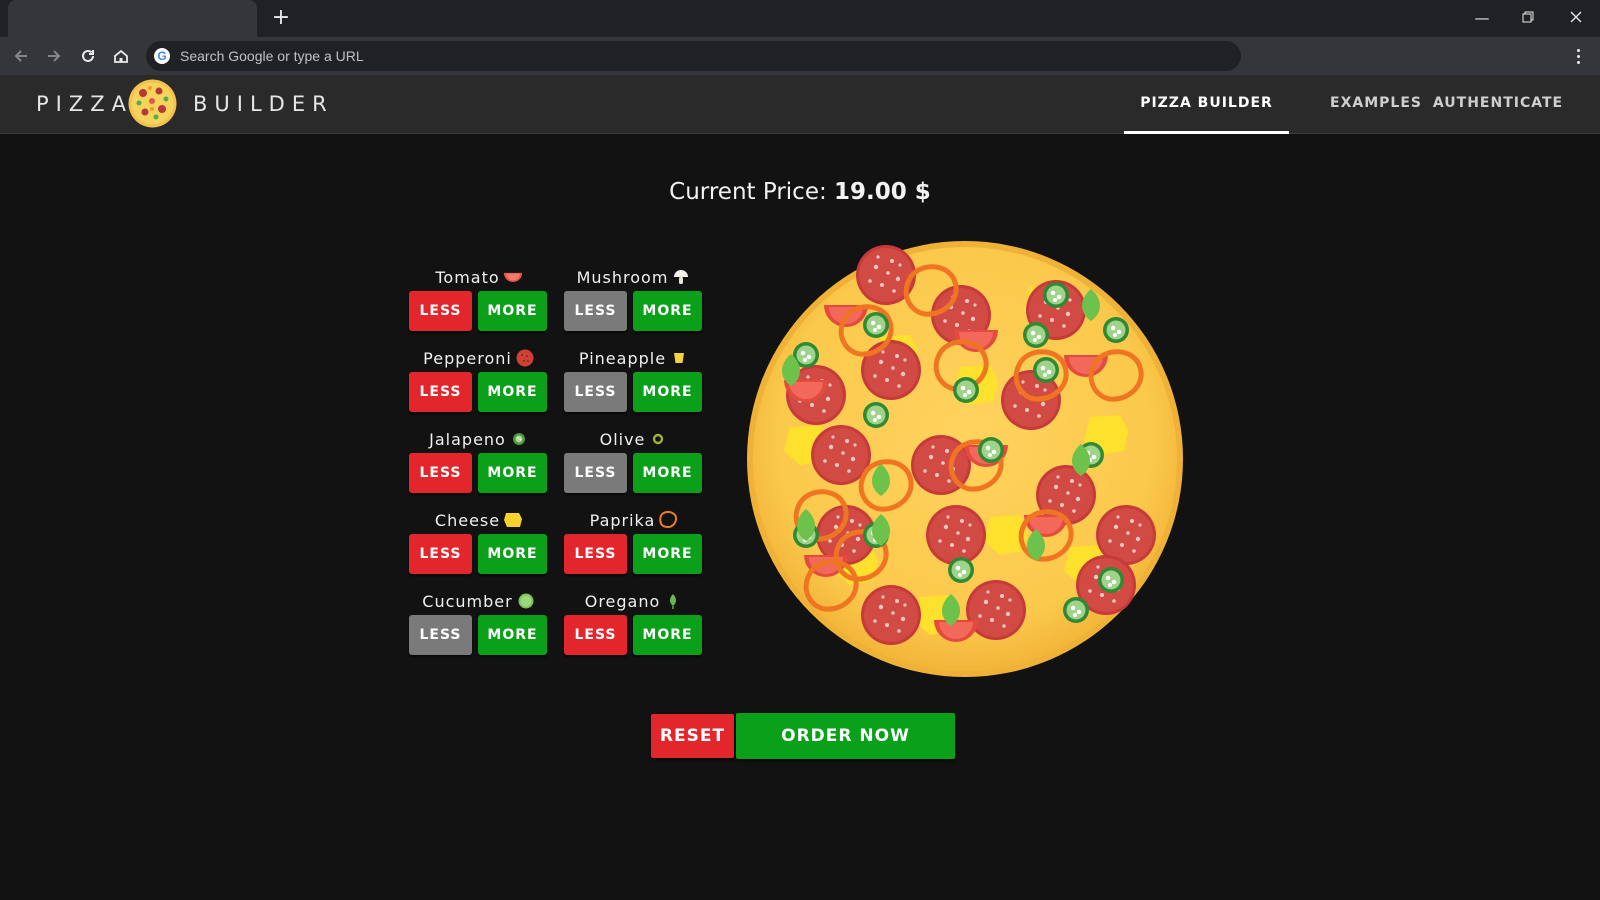 The height and width of the screenshot is (900, 1600). What do you see at coordinates (440, 554) in the screenshot?
I see `cheese-less-button: LESS` at bounding box center [440, 554].